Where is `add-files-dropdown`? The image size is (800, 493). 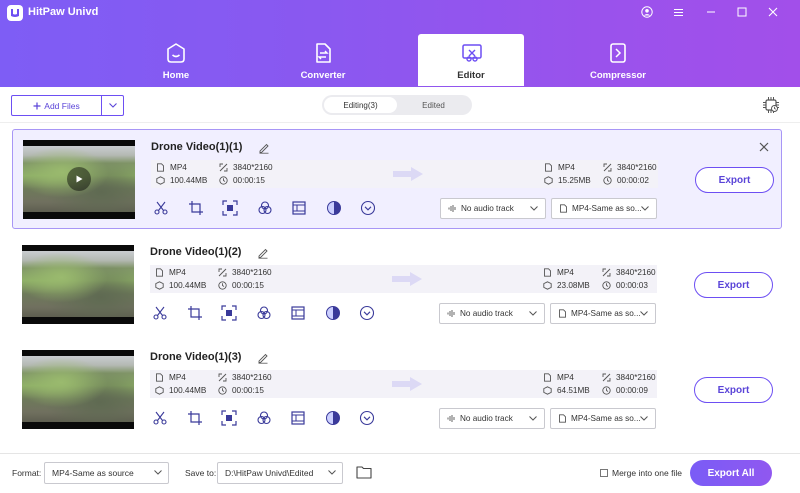 add-files-dropdown is located at coordinates (112, 105).